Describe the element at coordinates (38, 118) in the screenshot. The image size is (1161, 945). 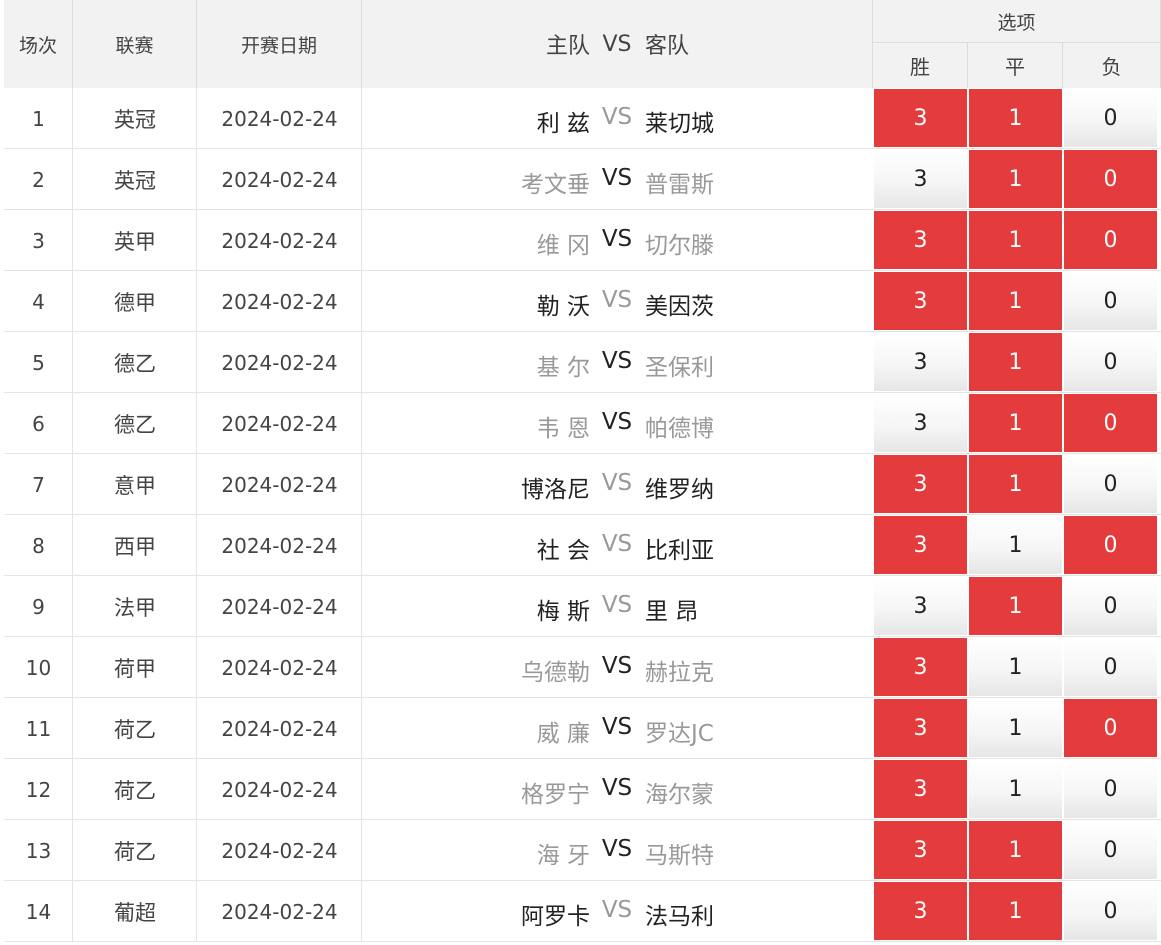
I see `round-number: 1` at that location.